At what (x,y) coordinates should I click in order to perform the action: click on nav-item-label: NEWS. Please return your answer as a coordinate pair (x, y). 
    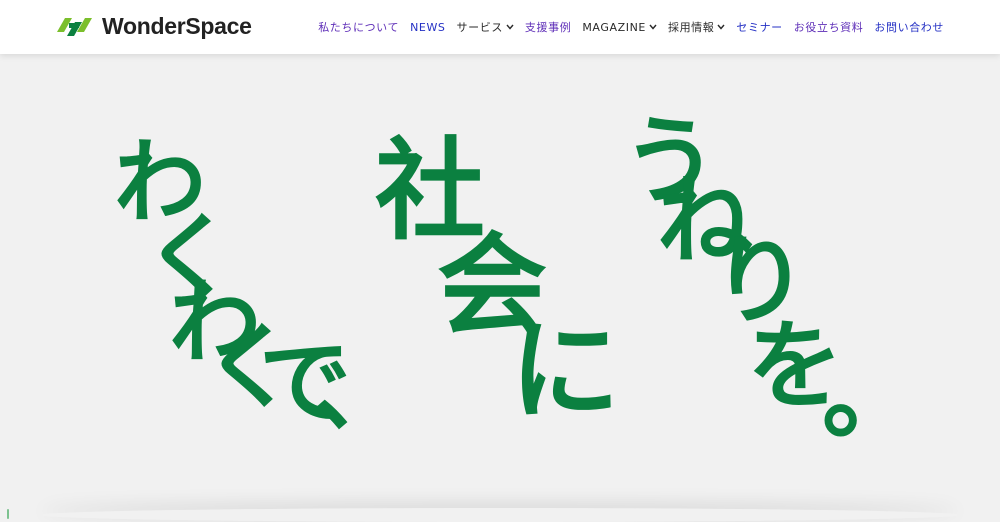
    Looking at the image, I should click on (428, 27).